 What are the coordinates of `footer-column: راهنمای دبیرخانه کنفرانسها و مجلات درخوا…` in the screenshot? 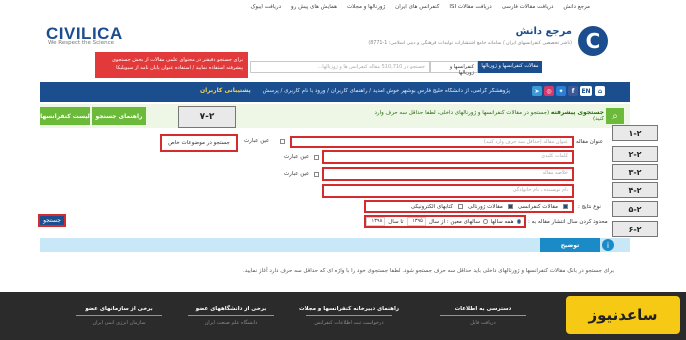 It's located at (349, 316).